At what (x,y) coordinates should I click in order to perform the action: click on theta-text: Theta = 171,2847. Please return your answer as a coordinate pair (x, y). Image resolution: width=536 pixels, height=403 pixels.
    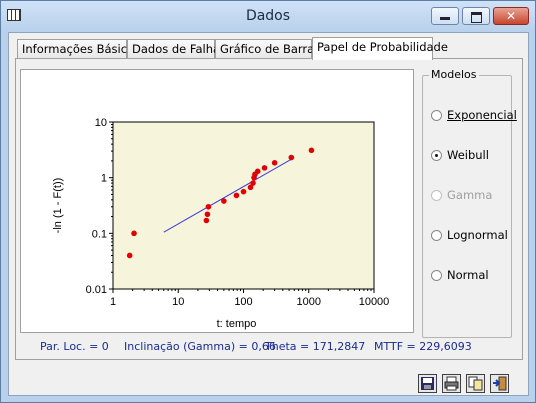
    Looking at the image, I should click on (315, 346).